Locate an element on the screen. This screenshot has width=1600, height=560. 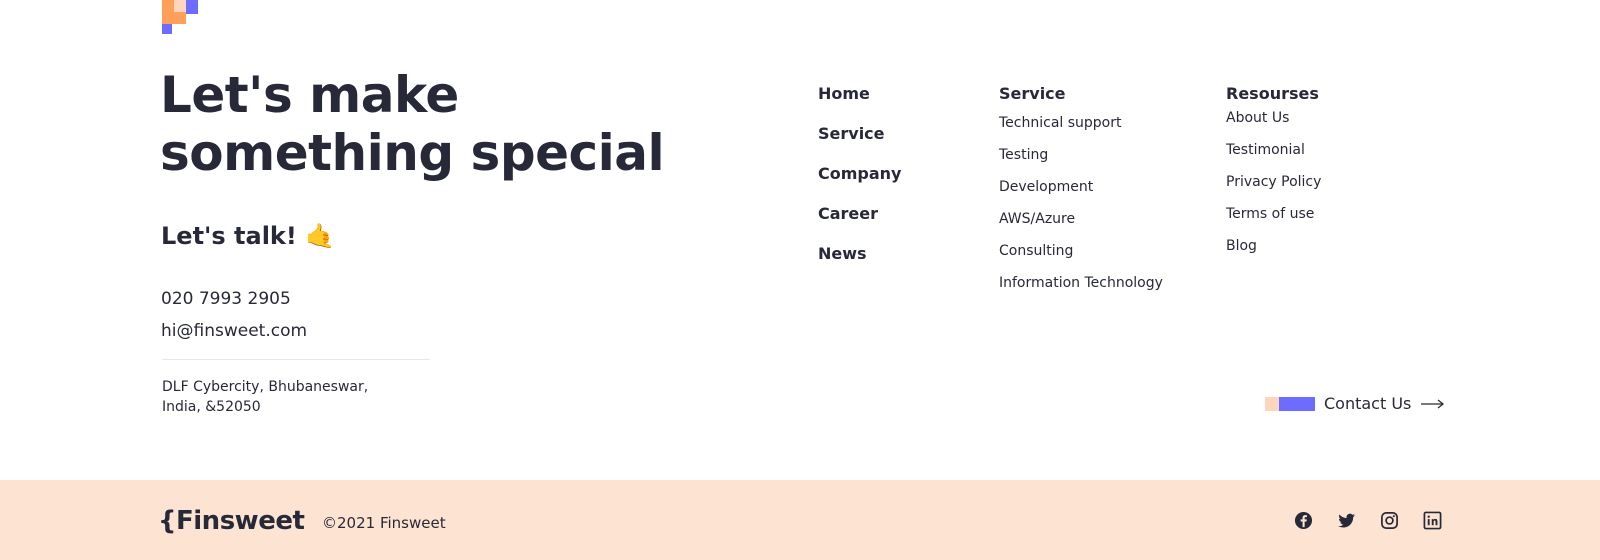
resources-link-testimonial: Testimonial is located at coordinates (1273, 157).